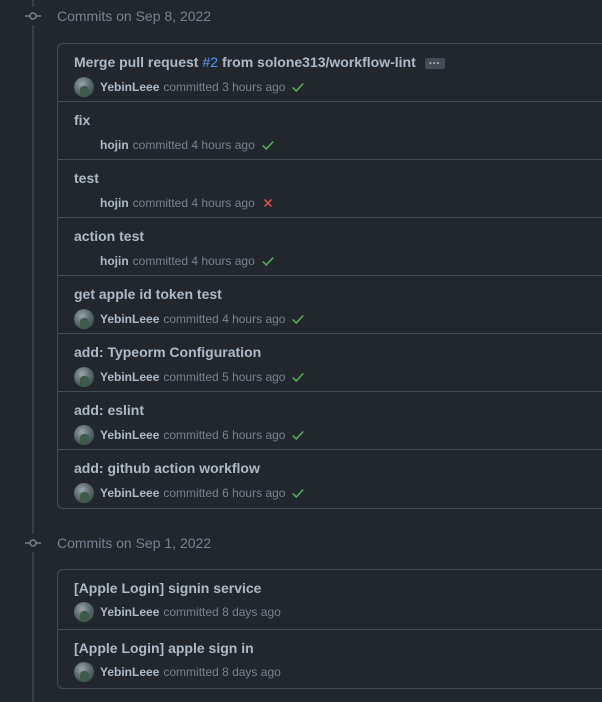 The width and height of the screenshot is (602, 702). What do you see at coordinates (167, 588) in the screenshot?
I see `commit-title: [Apple Login] signin service` at bounding box center [167, 588].